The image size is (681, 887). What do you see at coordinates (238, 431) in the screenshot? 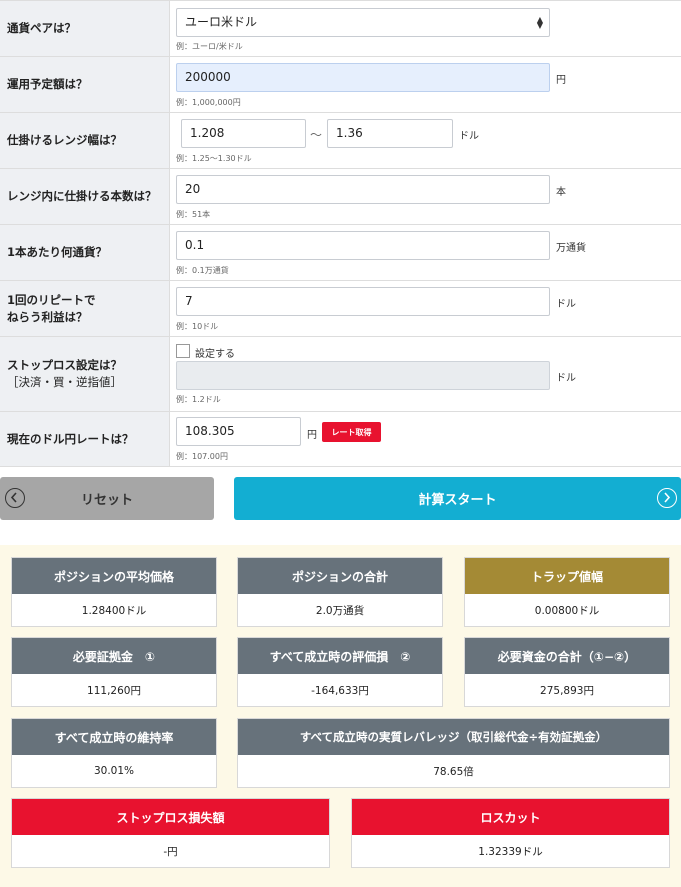
I see `usdjpy-input: 108.305` at bounding box center [238, 431].